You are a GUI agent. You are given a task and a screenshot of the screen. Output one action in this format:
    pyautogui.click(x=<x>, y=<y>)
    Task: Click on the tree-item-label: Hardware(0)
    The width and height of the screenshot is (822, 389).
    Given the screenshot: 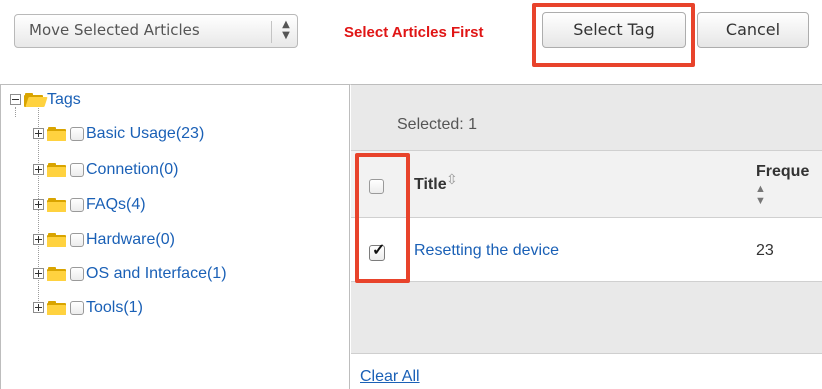 What is the action you would take?
    pyautogui.click(x=130, y=239)
    